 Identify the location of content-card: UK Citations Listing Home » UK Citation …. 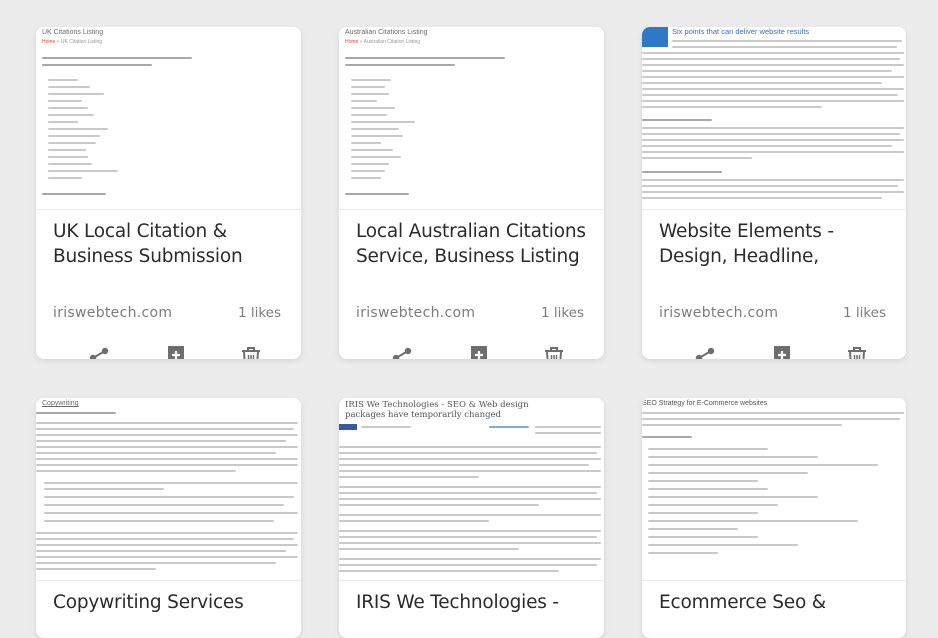
(168, 193).